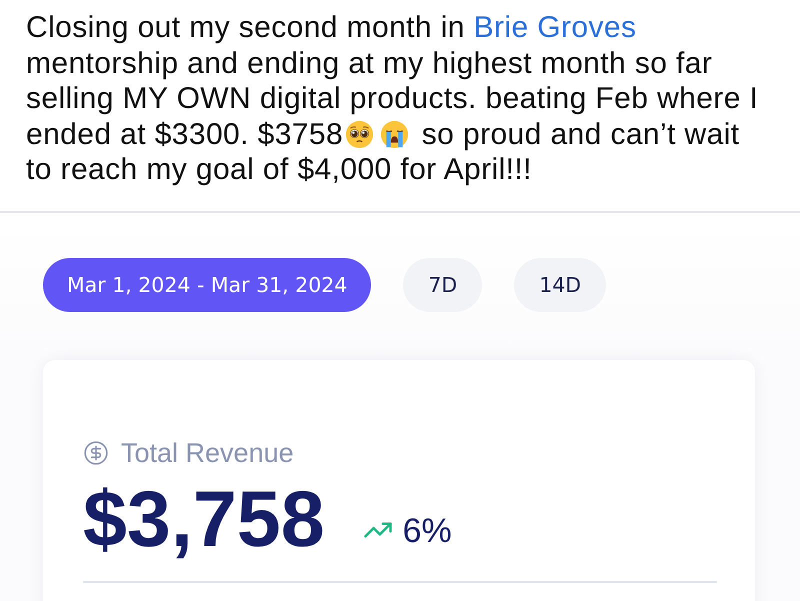 The height and width of the screenshot is (601, 800). What do you see at coordinates (359, 134) in the screenshot?
I see `pleading-face-icon` at bounding box center [359, 134].